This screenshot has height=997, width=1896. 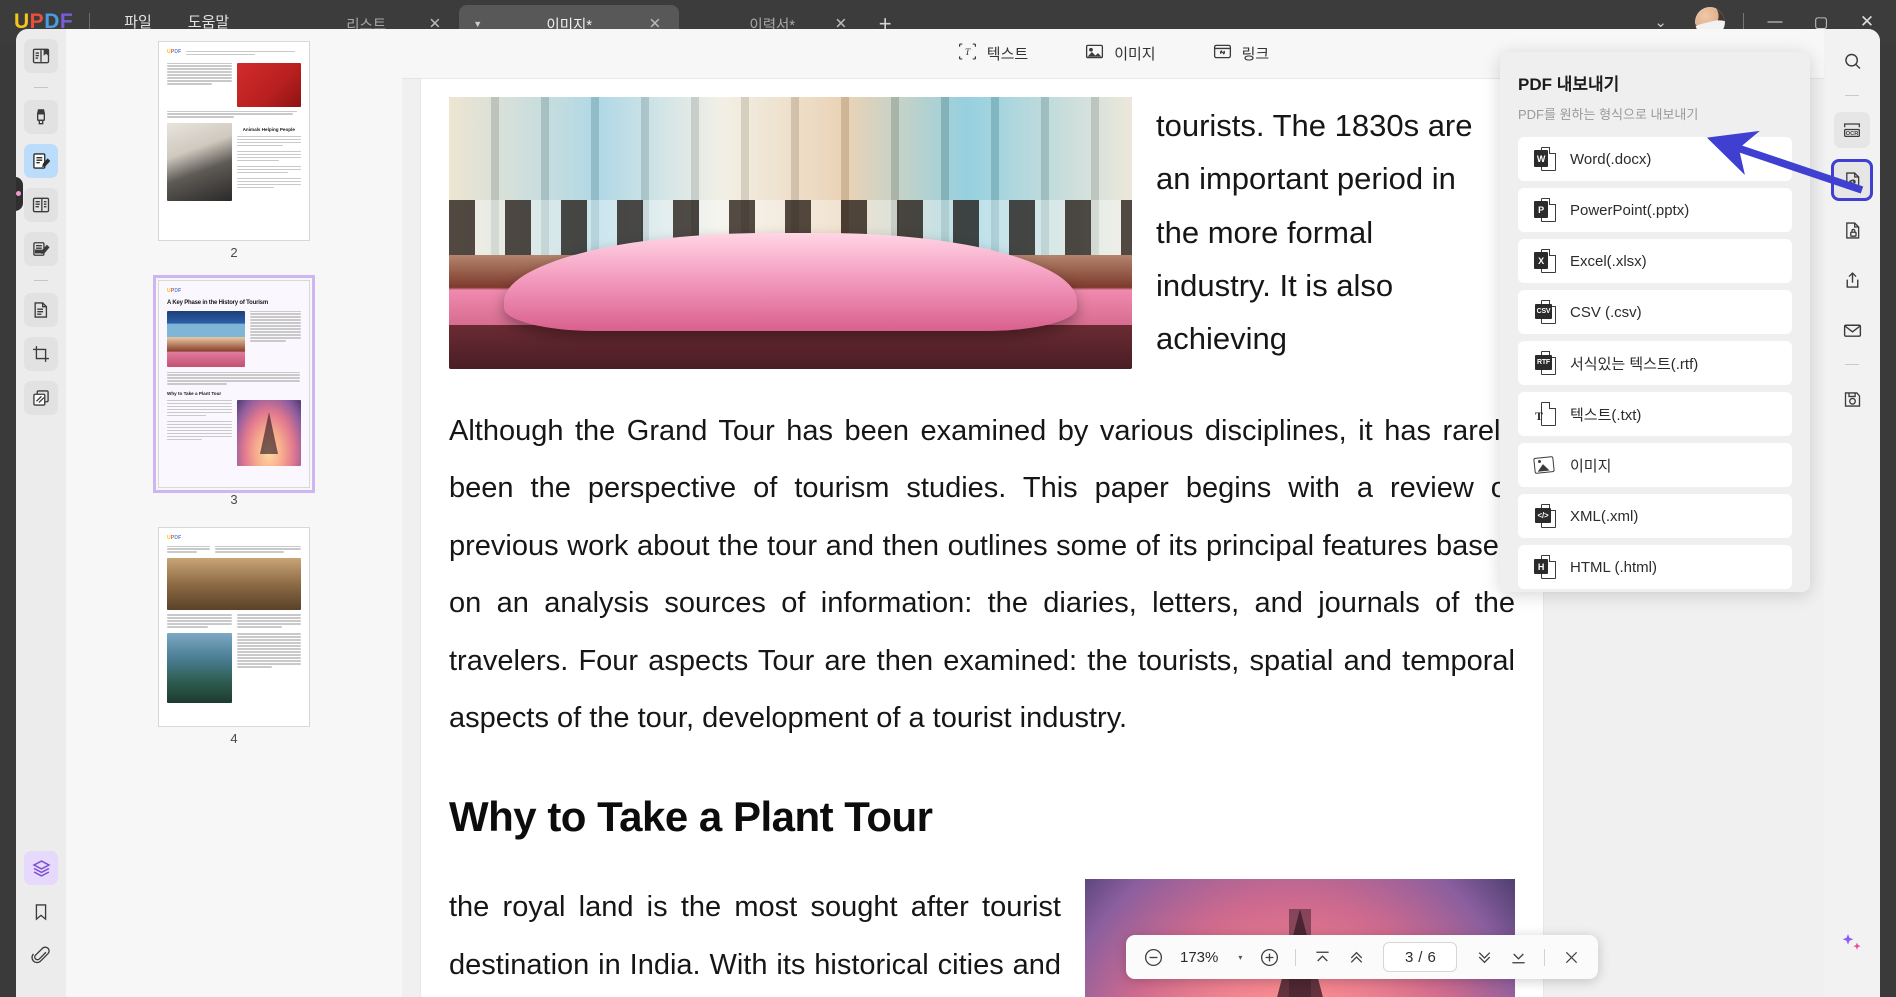 What do you see at coordinates (1269, 957) in the screenshot?
I see `zoom-in-button` at bounding box center [1269, 957].